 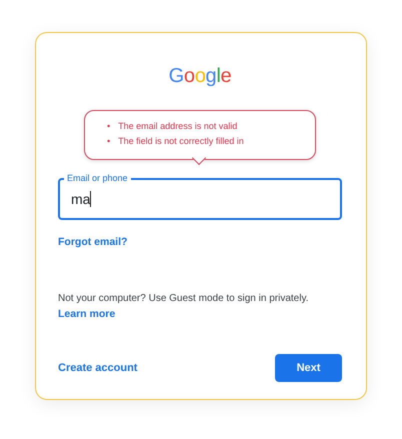 What do you see at coordinates (93, 242) in the screenshot?
I see `forgot-email-link: Forgot email?` at bounding box center [93, 242].